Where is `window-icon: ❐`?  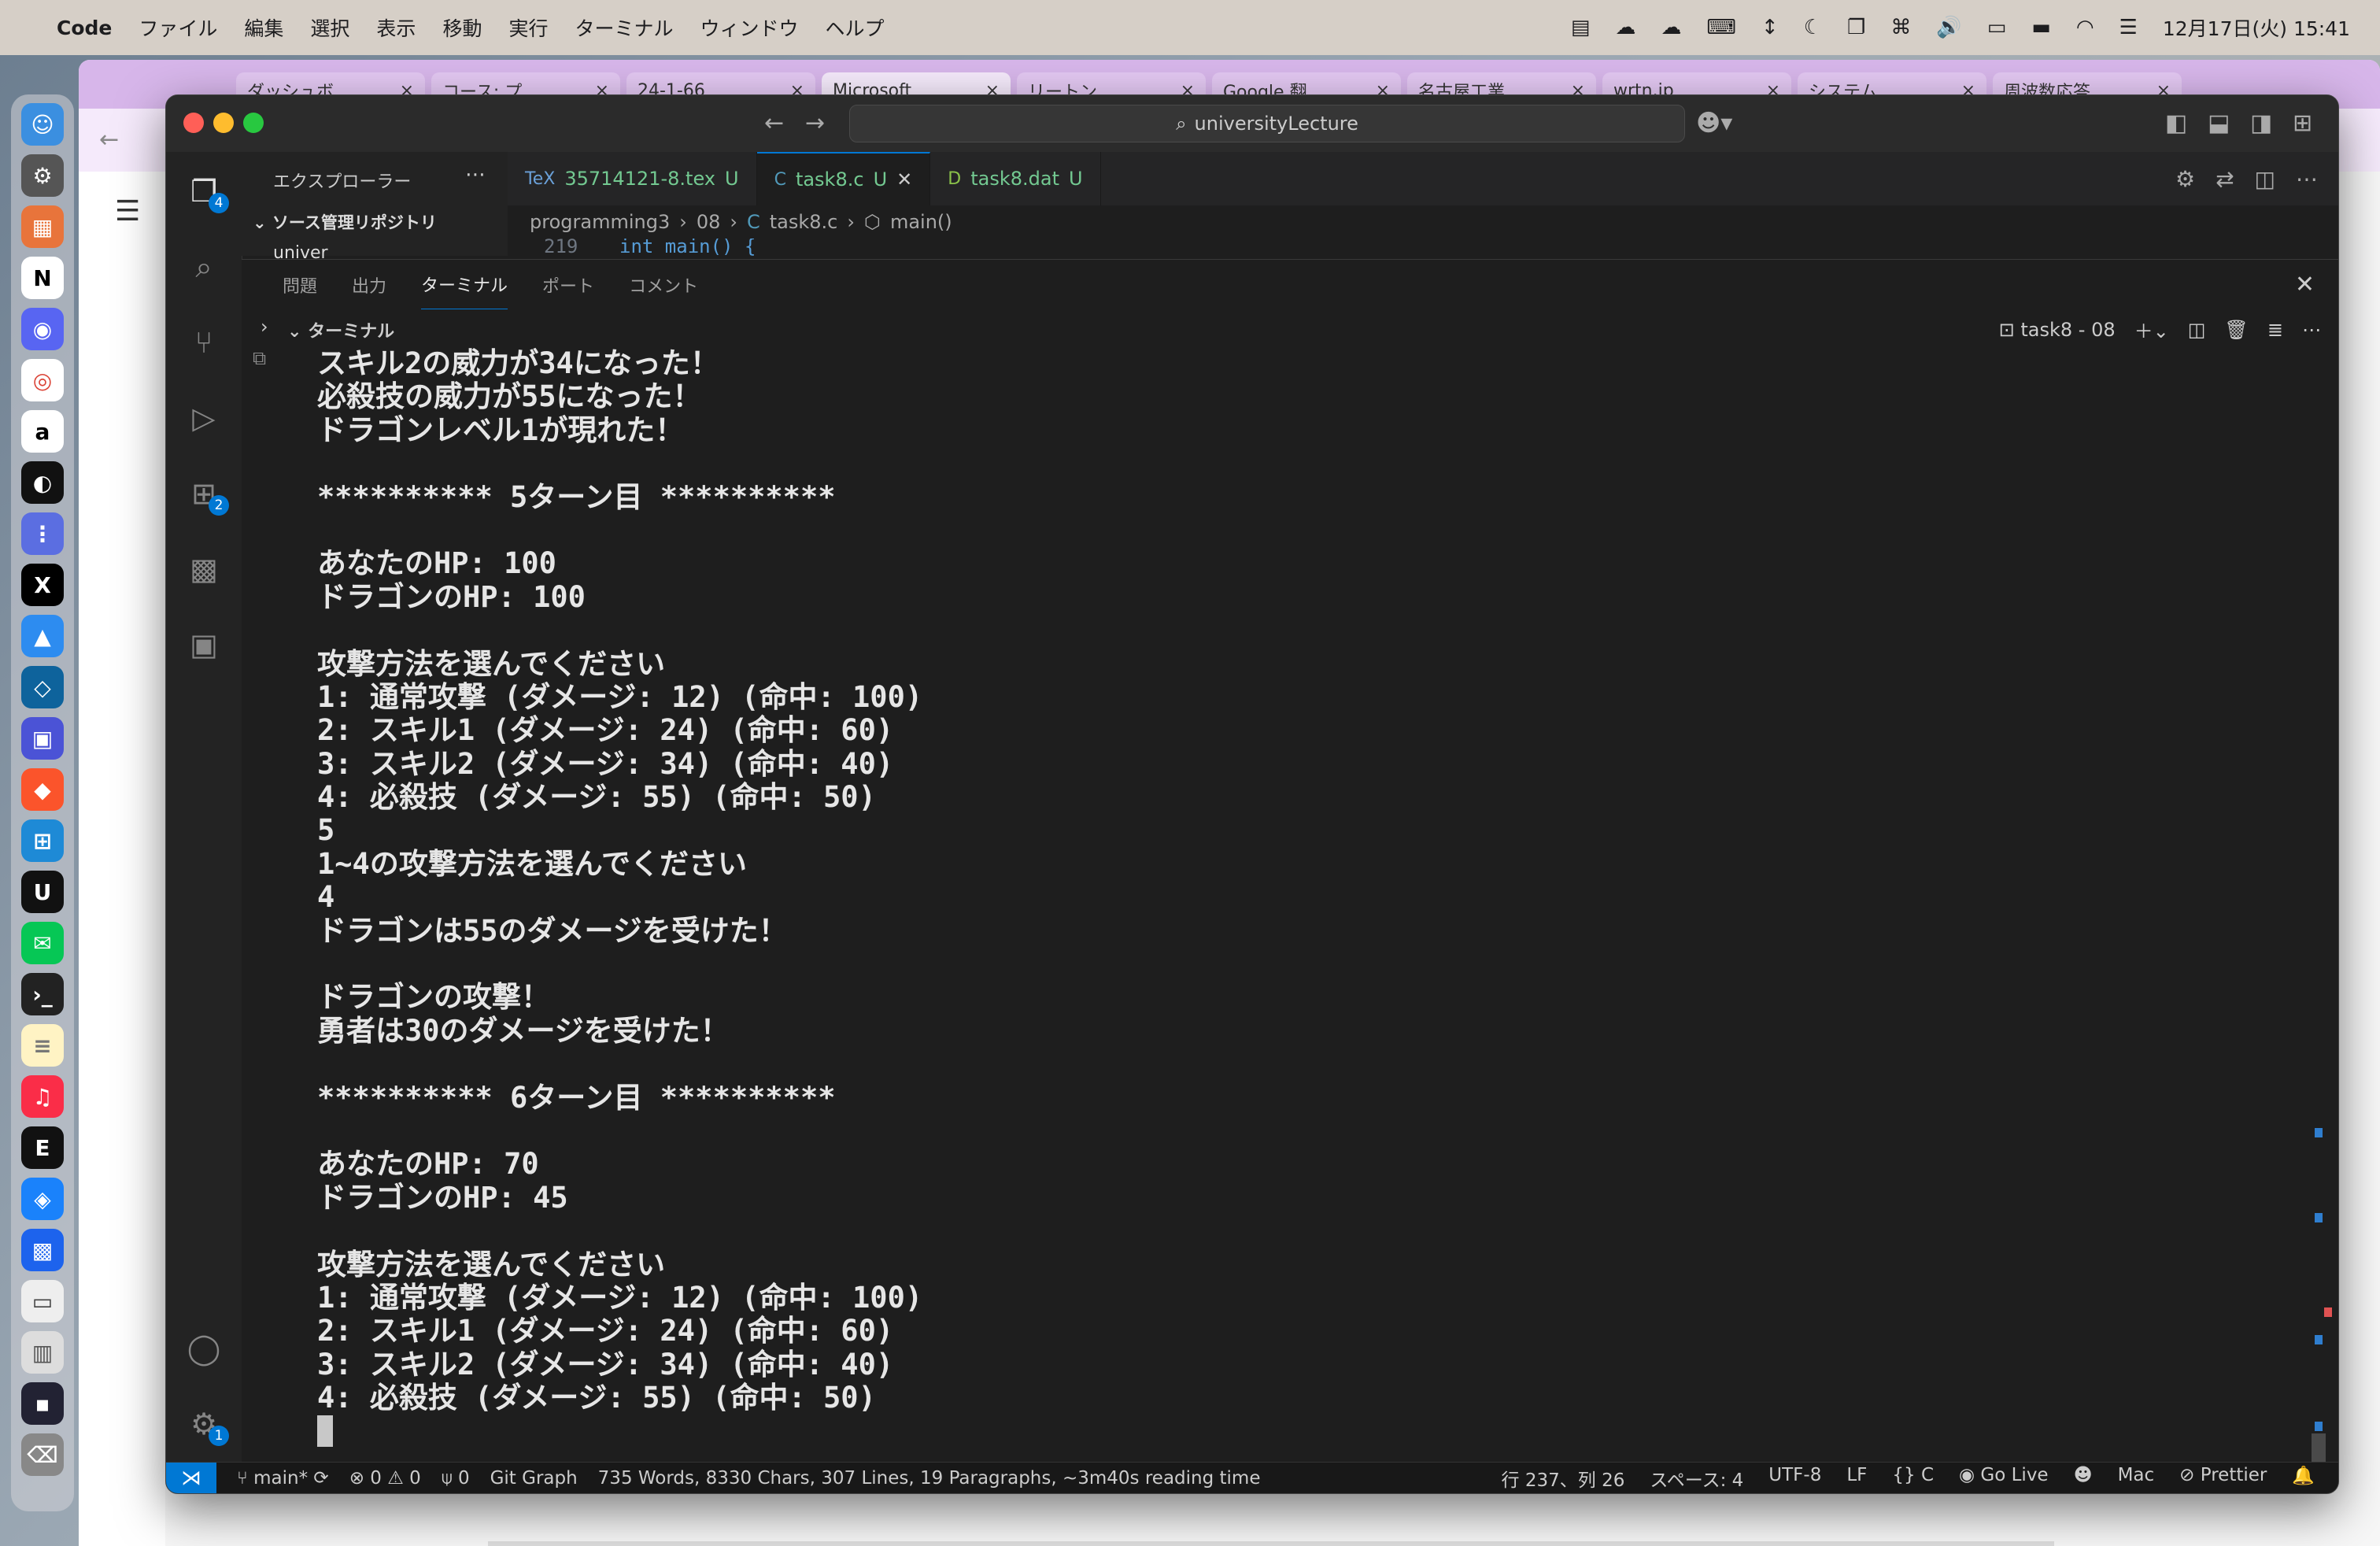 window-icon: ❐ is located at coordinates (1856, 28).